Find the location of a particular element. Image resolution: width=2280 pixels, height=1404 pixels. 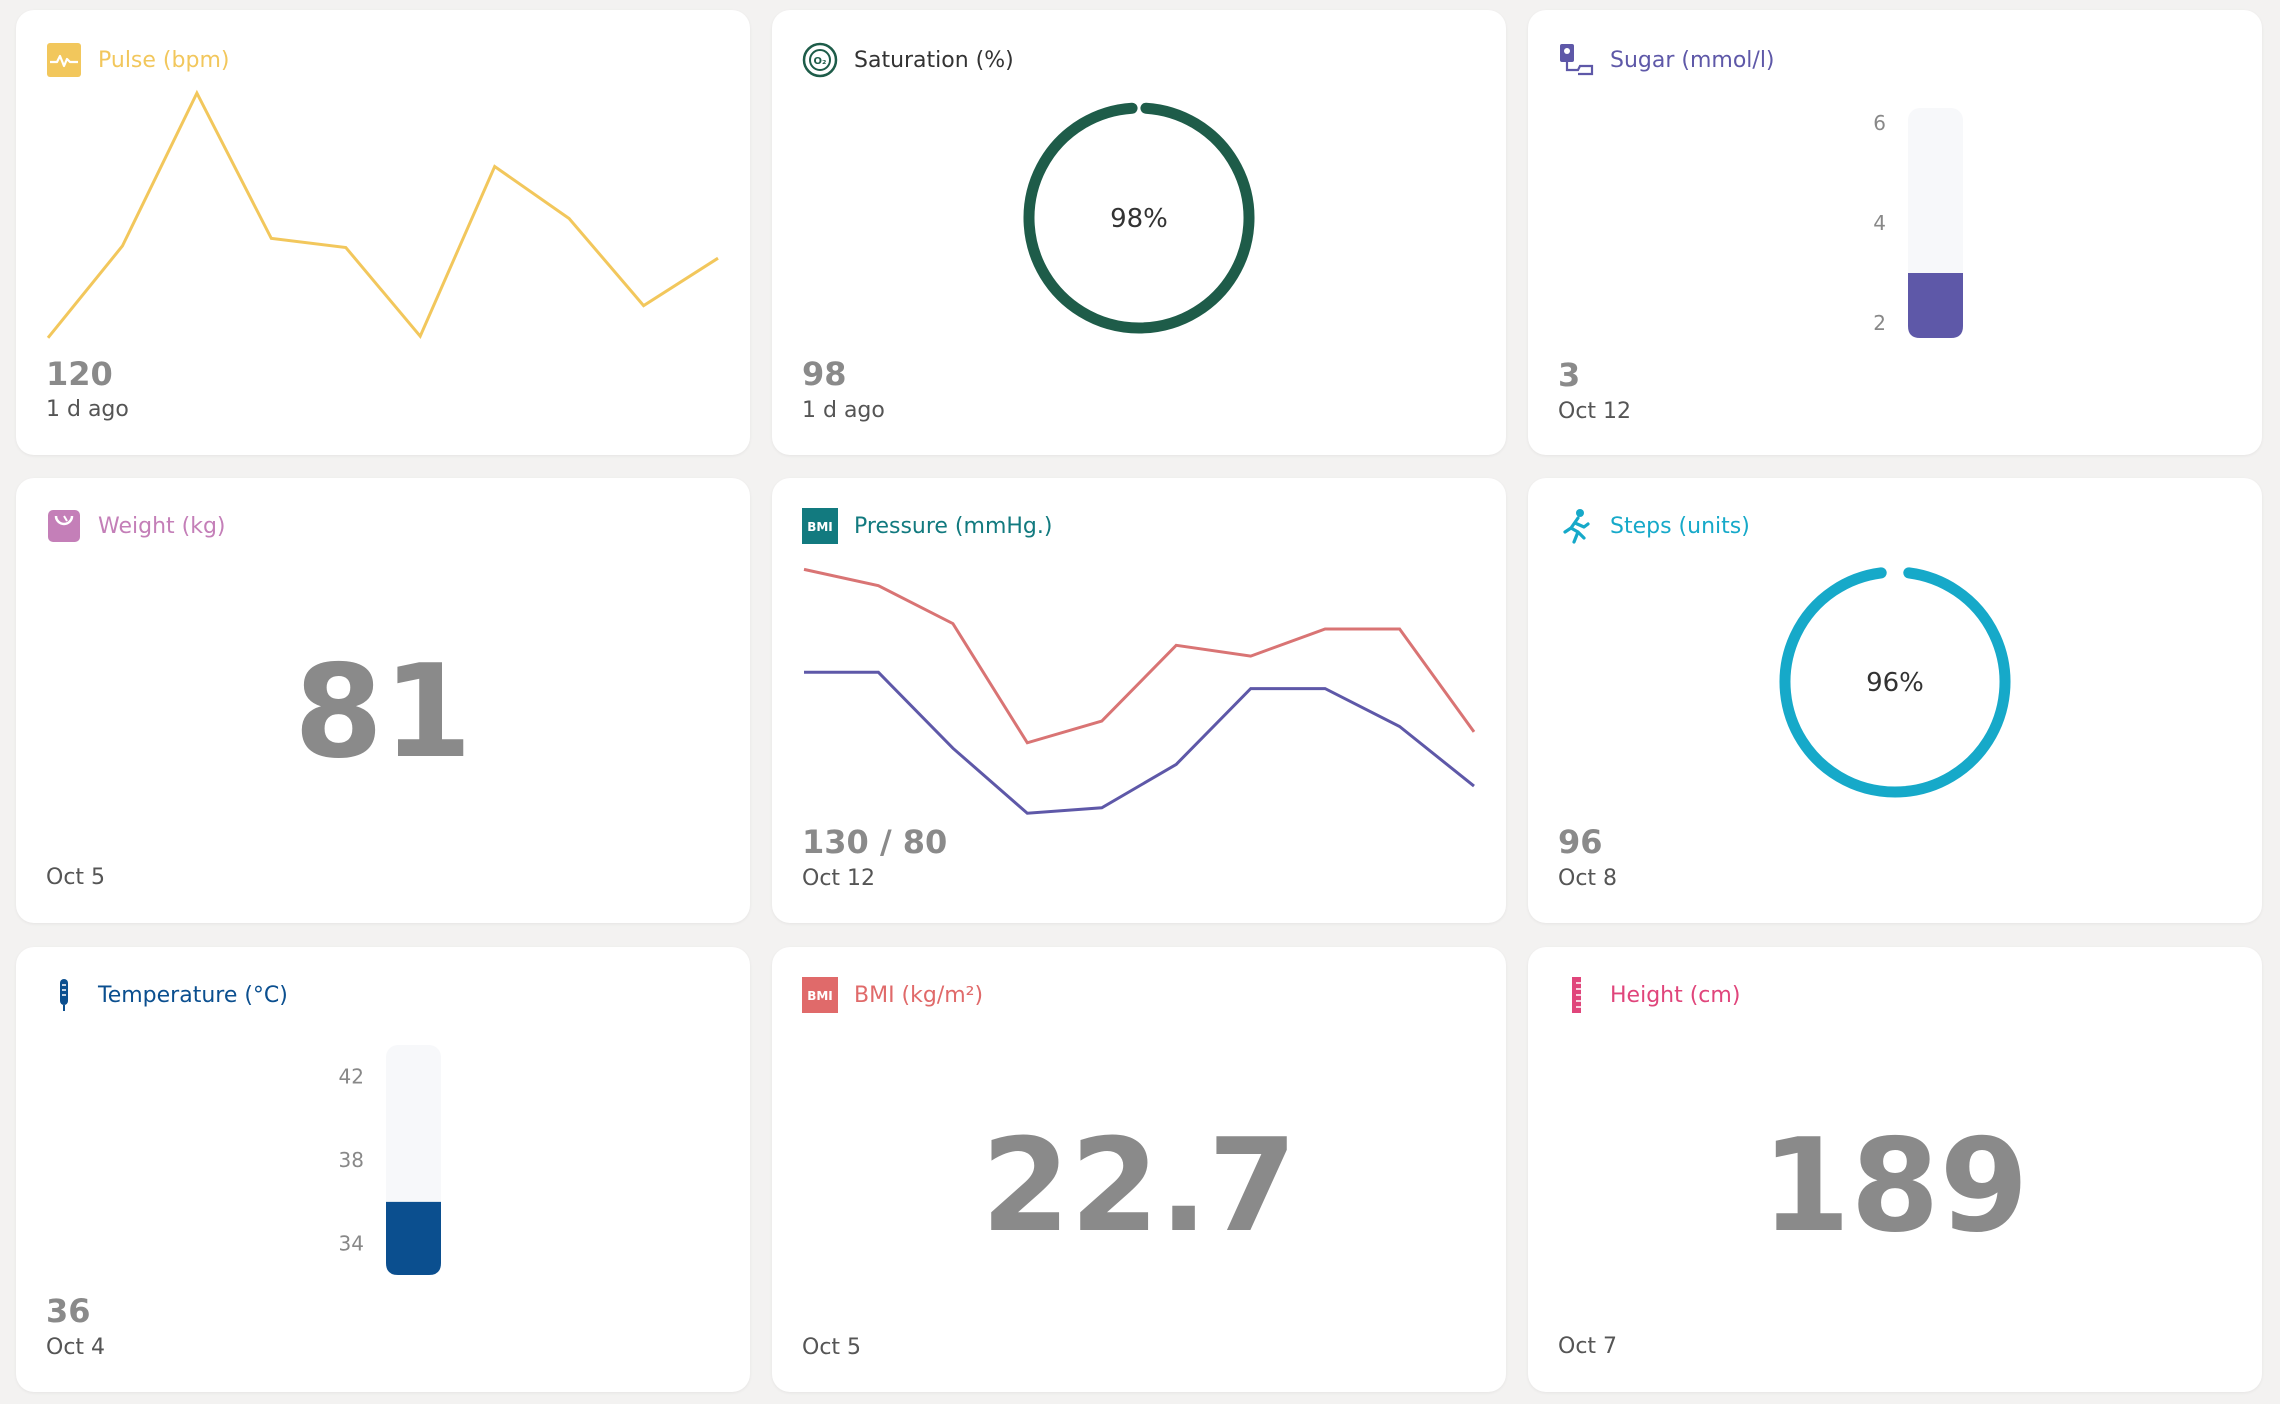

heart-pulse-icon is located at coordinates (64, 60).